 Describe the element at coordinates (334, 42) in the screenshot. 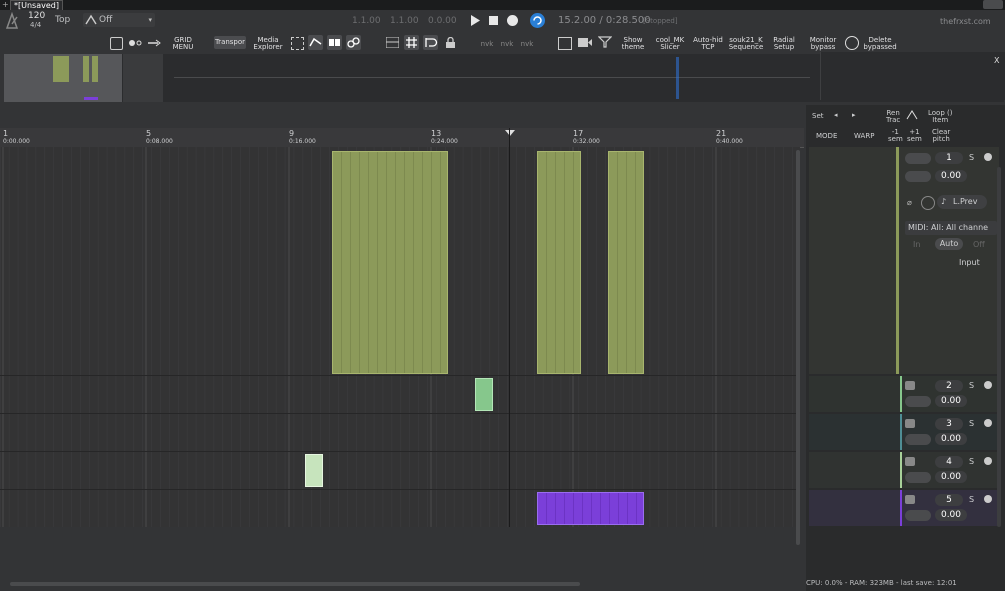

I see `split-icon` at that location.